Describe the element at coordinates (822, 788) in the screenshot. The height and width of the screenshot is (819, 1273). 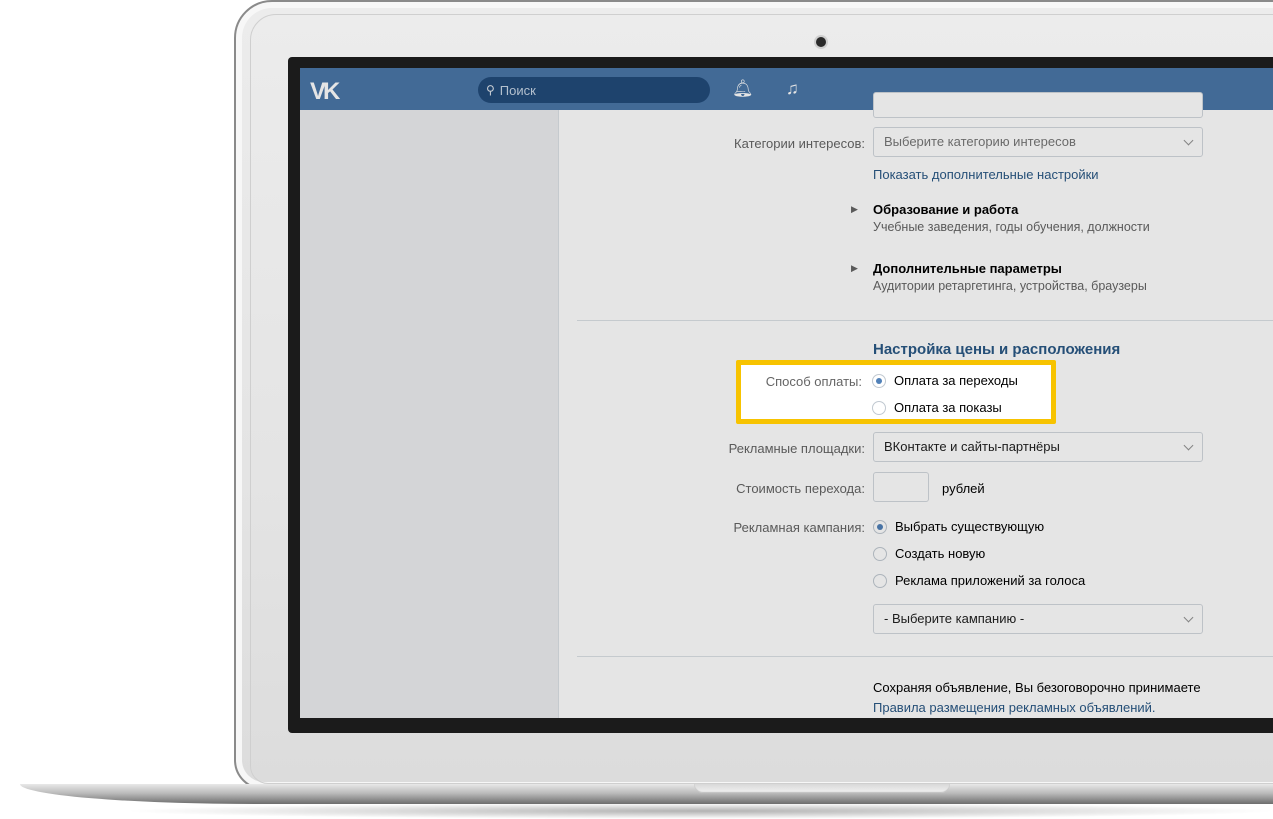
I see `laptop-base-notch` at that location.